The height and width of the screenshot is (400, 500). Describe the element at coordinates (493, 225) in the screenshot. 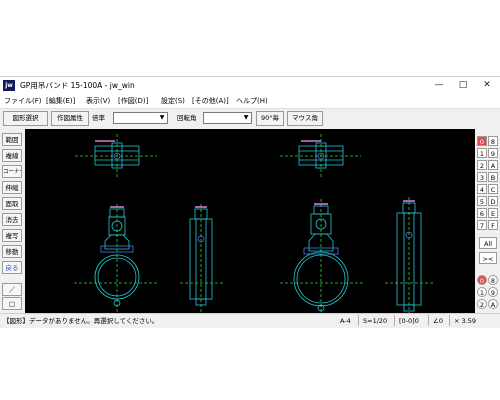

I see `layer-f-button: F` at that location.